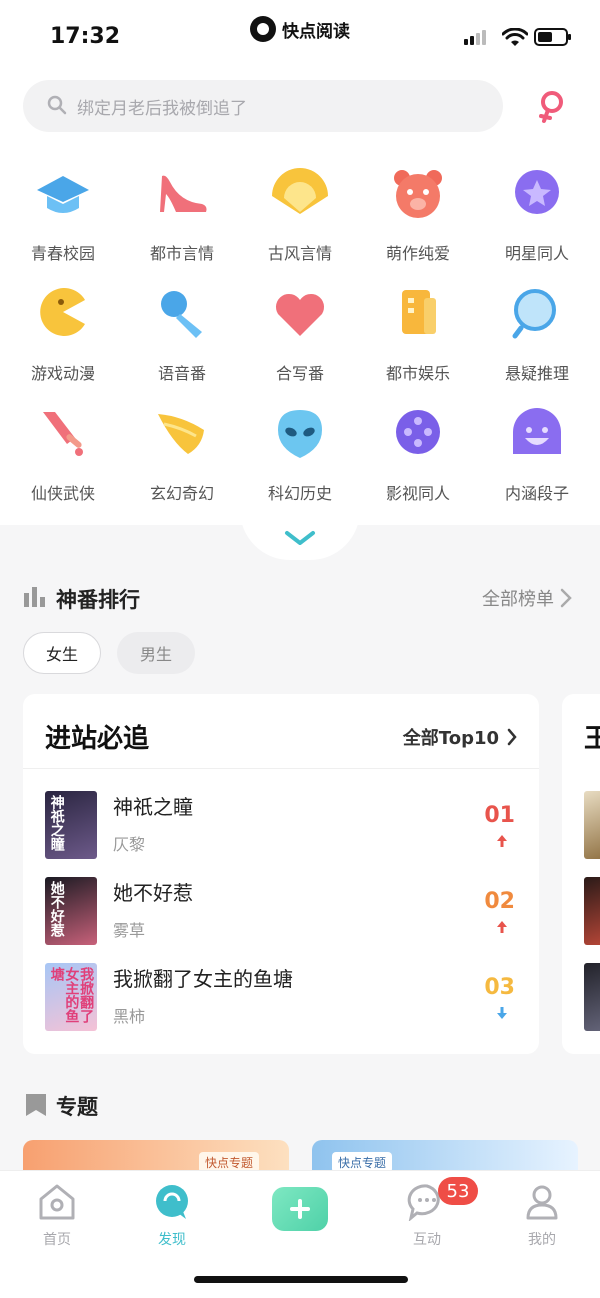 The height and width of the screenshot is (1298, 600). I want to click on next-ranking-card: 王, so click(581, 874).